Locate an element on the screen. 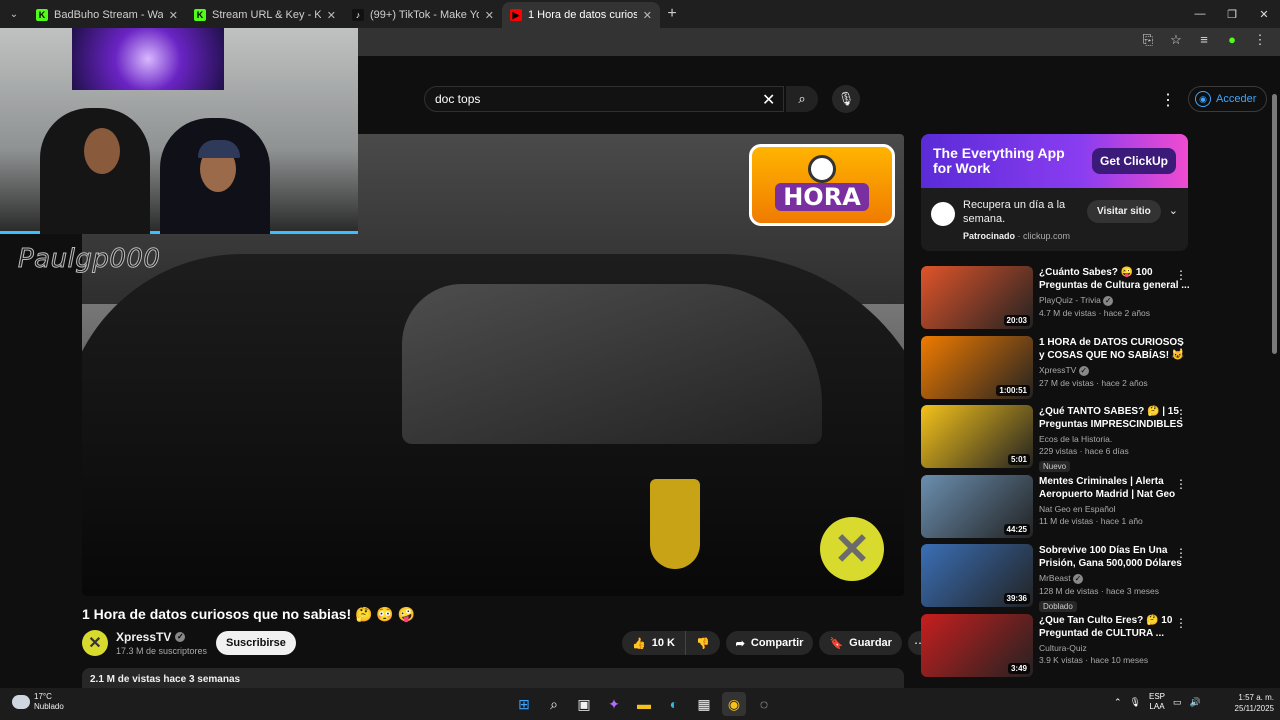  share-button: ➦ Compartir is located at coordinates (769, 643).